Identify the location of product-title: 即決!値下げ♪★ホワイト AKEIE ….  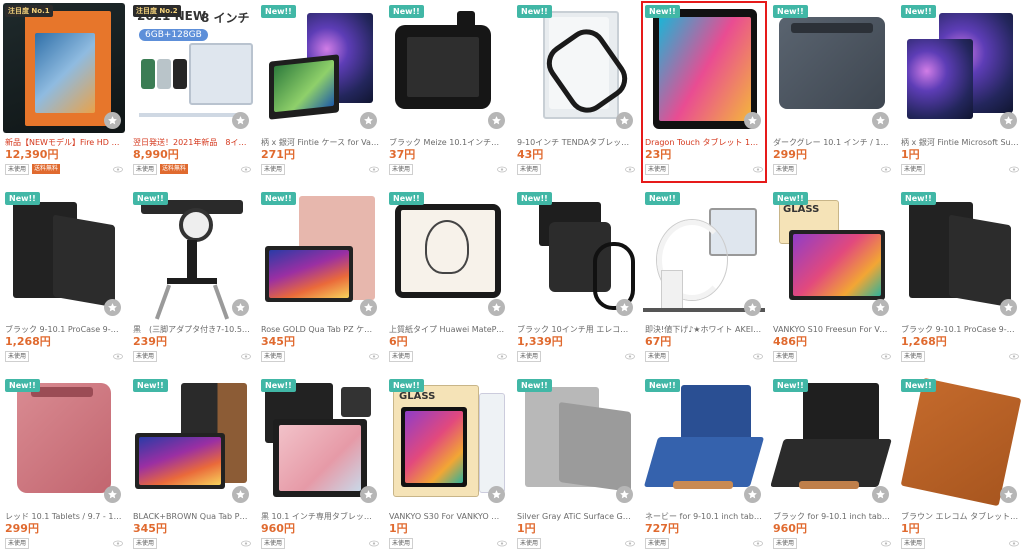
(704, 329).